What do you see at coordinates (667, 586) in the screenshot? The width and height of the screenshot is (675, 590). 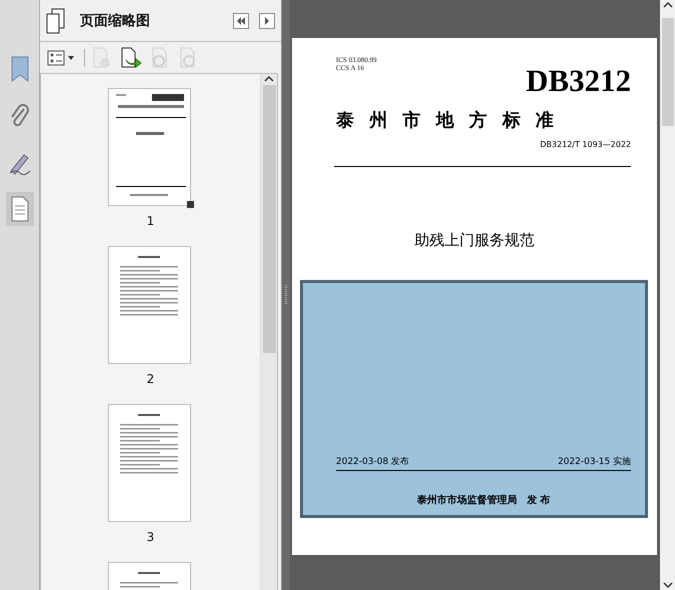 I see `scroll-down-icon` at bounding box center [667, 586].